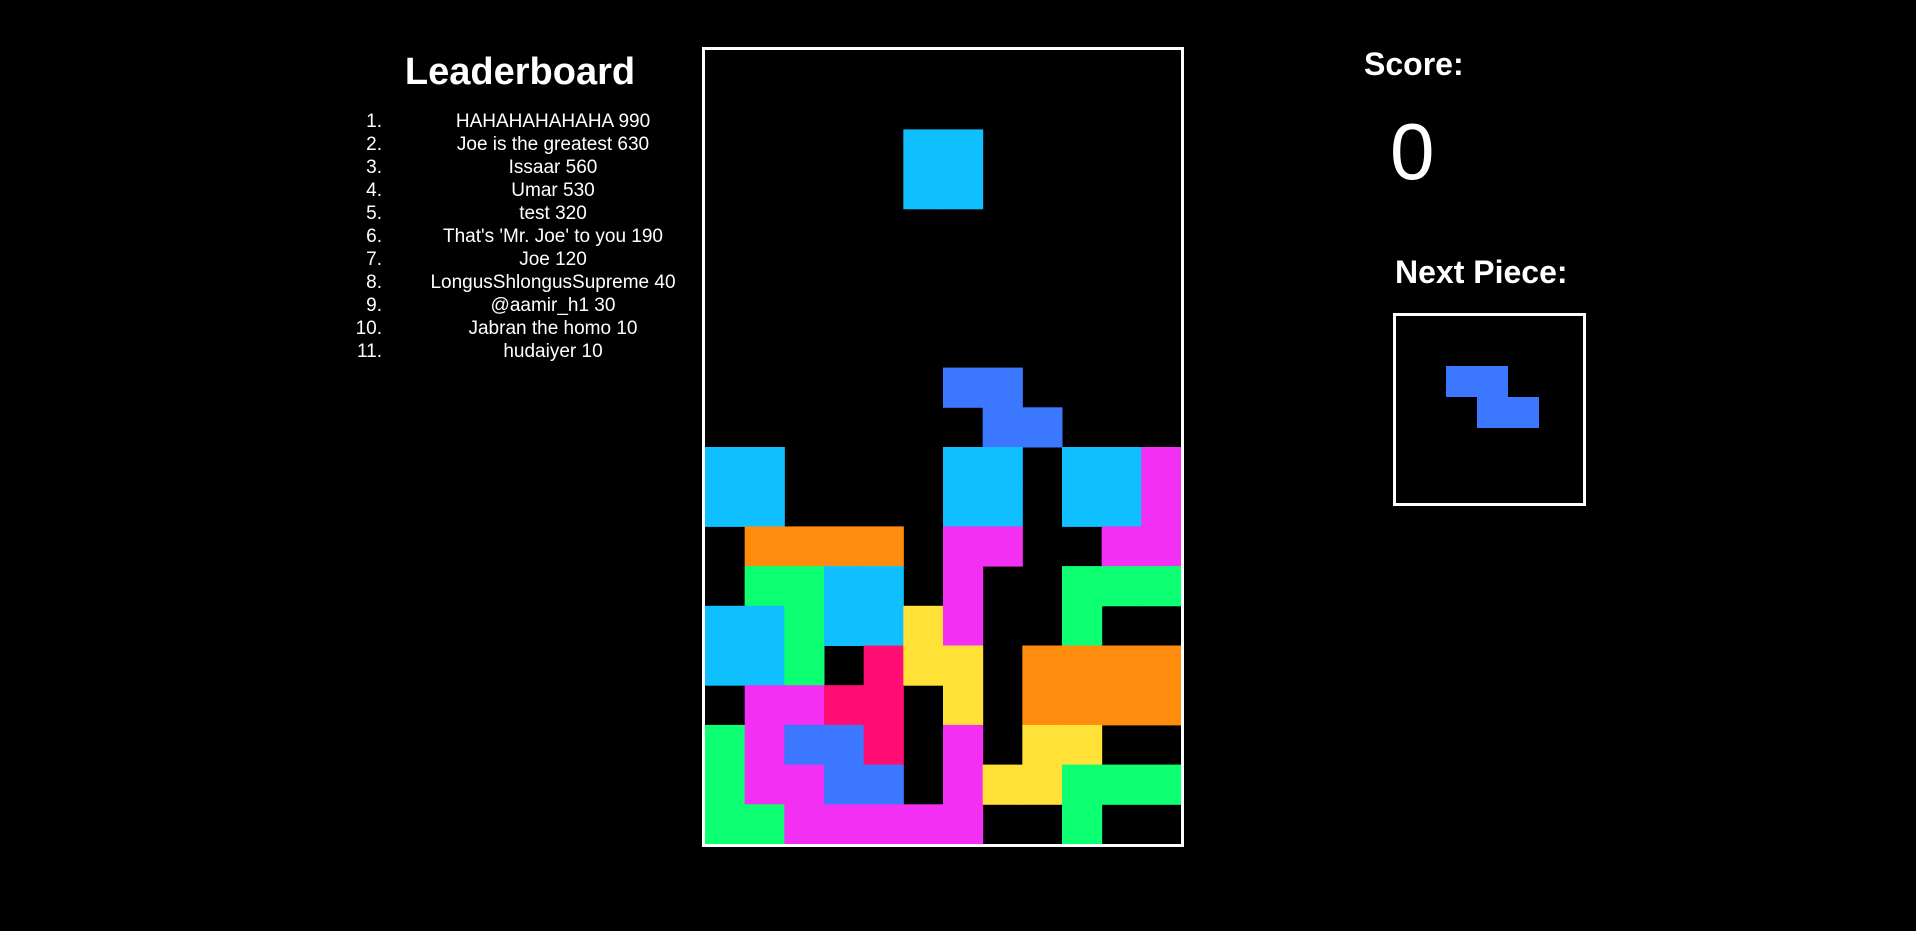 The image size is (1916, 931). What do you see at coordinates (374, 305) in the screenshot?
I see `leaderboard-rank: 9.` at bounding box center [374, 305].